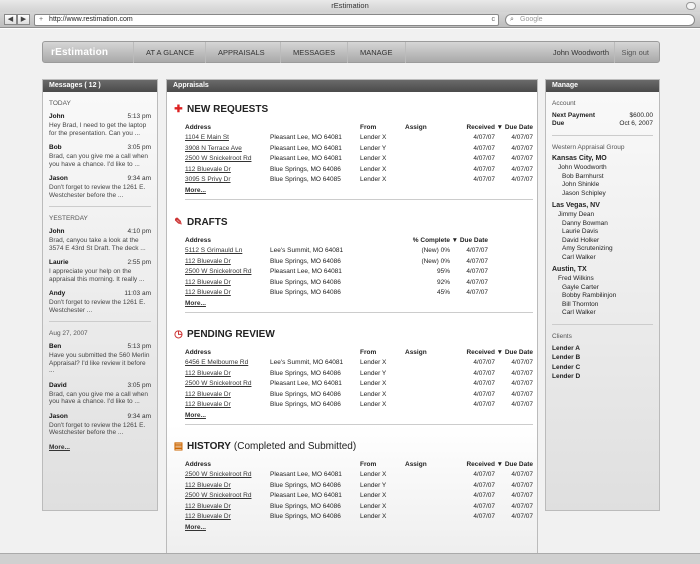 The height and width of the screenshot is (564, 700). Describe the element at coordinates (602, 249) in the screenshot. I see `appraiser-name: Amy Scrutenizing` at that location.